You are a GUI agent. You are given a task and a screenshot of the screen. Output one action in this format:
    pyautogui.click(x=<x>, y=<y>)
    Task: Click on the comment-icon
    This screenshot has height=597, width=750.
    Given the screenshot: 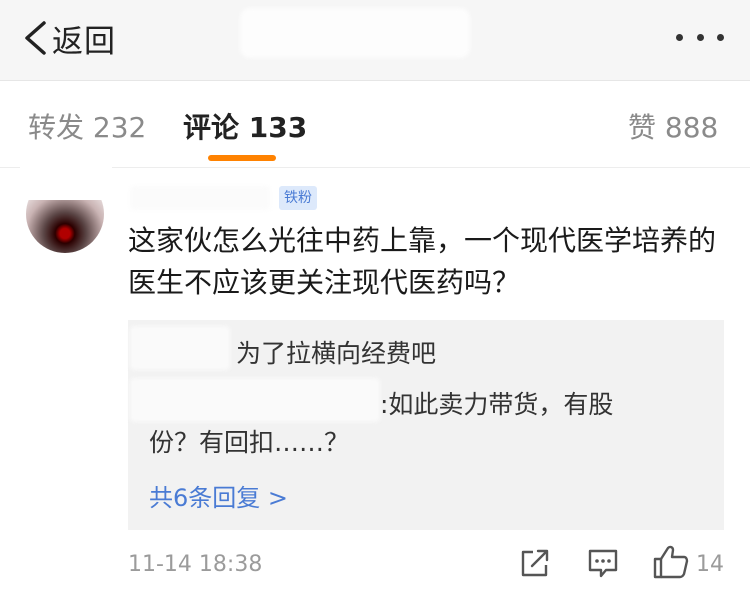 What is the action you would take?
    pyautogui.click(x=603, y=563)
    